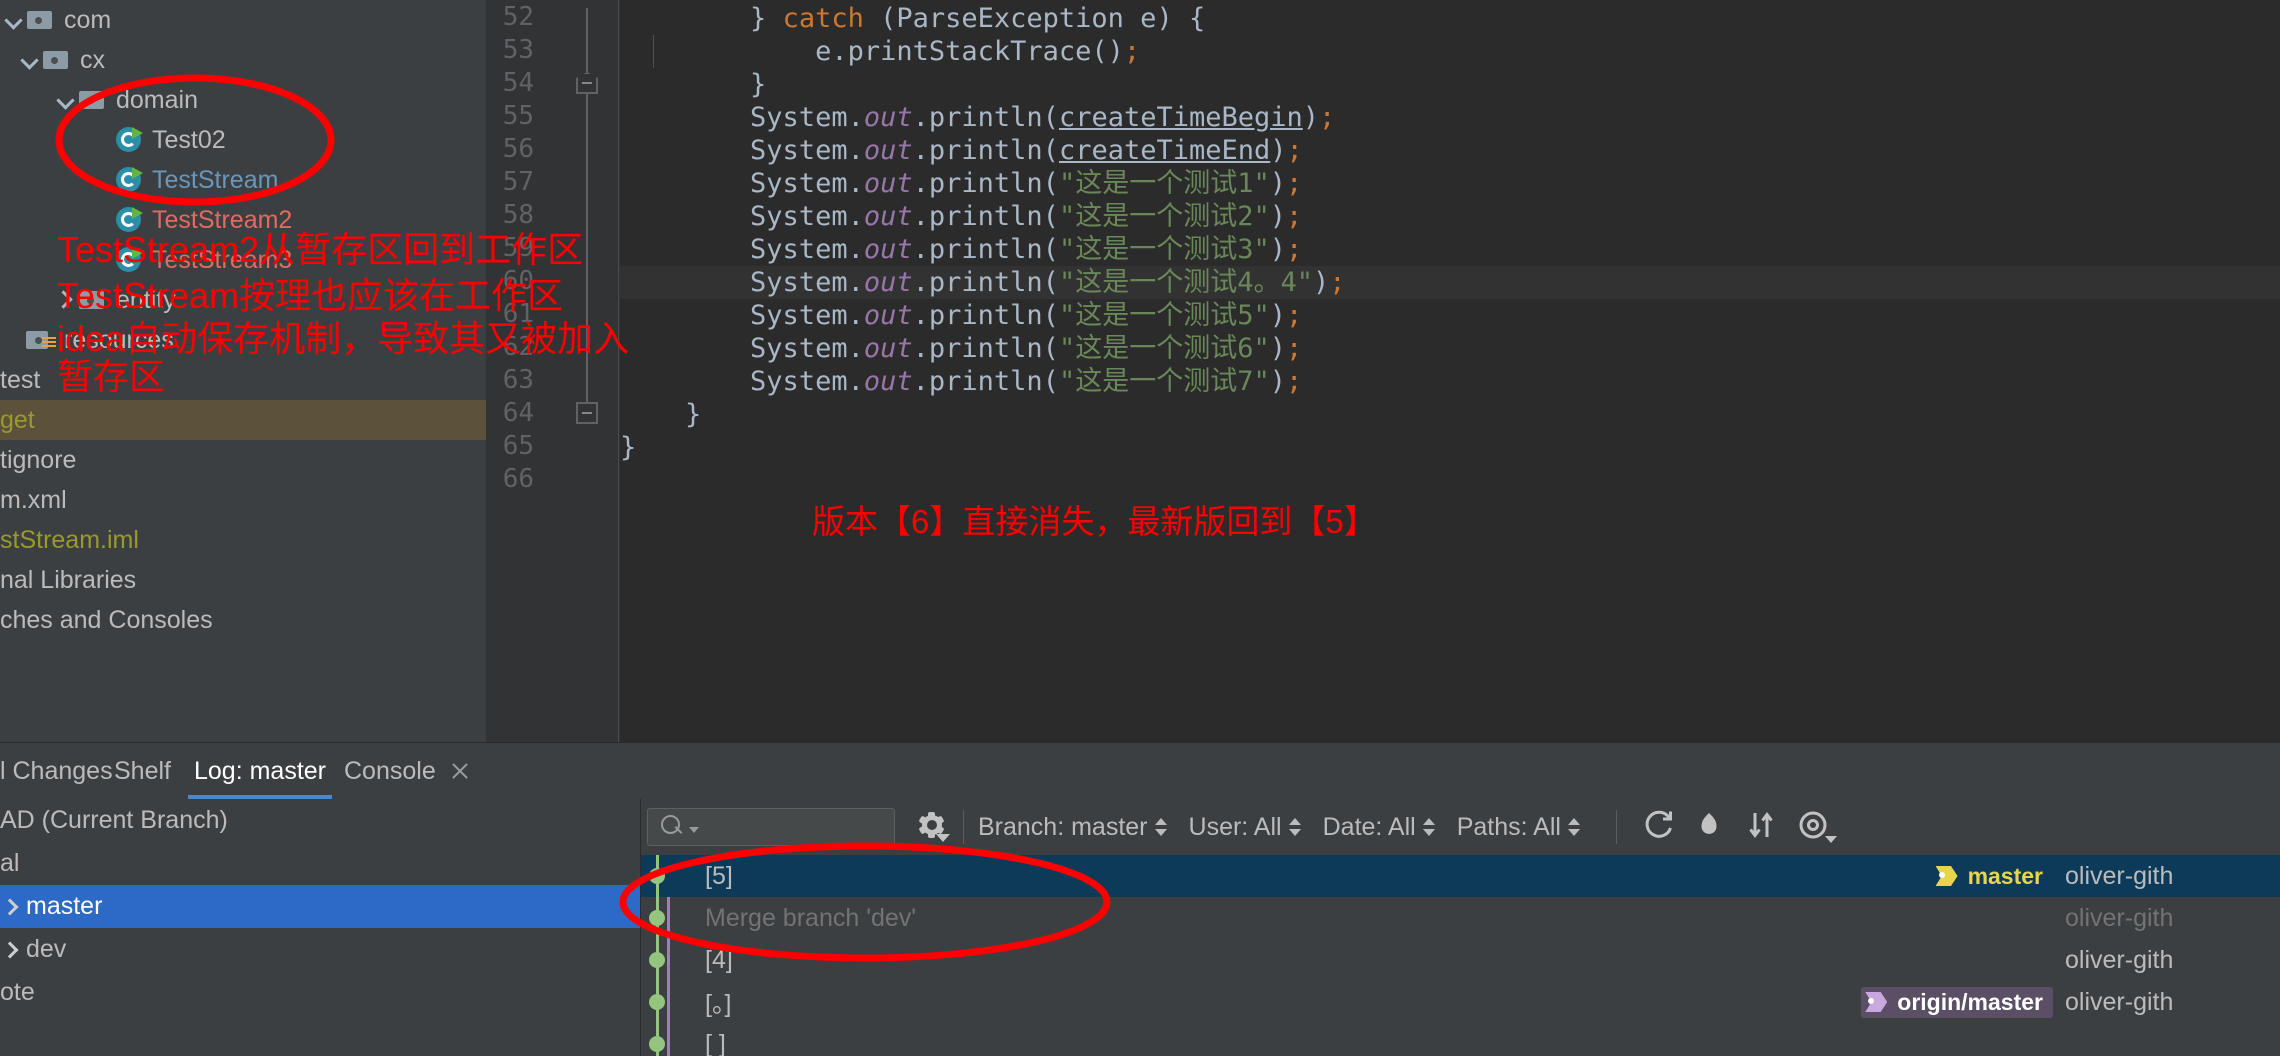  What do you see at coordinates (243, 260) in the screenshot?
I see `tree-item-teststream3: TestStream3` at bounding box center [243, 260].